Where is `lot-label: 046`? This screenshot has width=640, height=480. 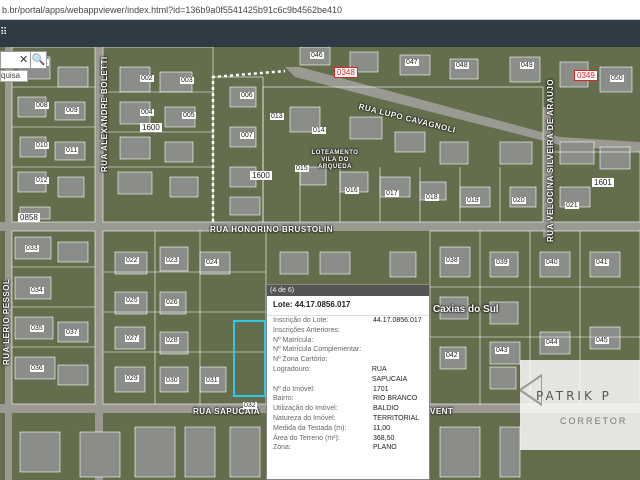
lot-label: 046 is located at coordinates (317, 55).